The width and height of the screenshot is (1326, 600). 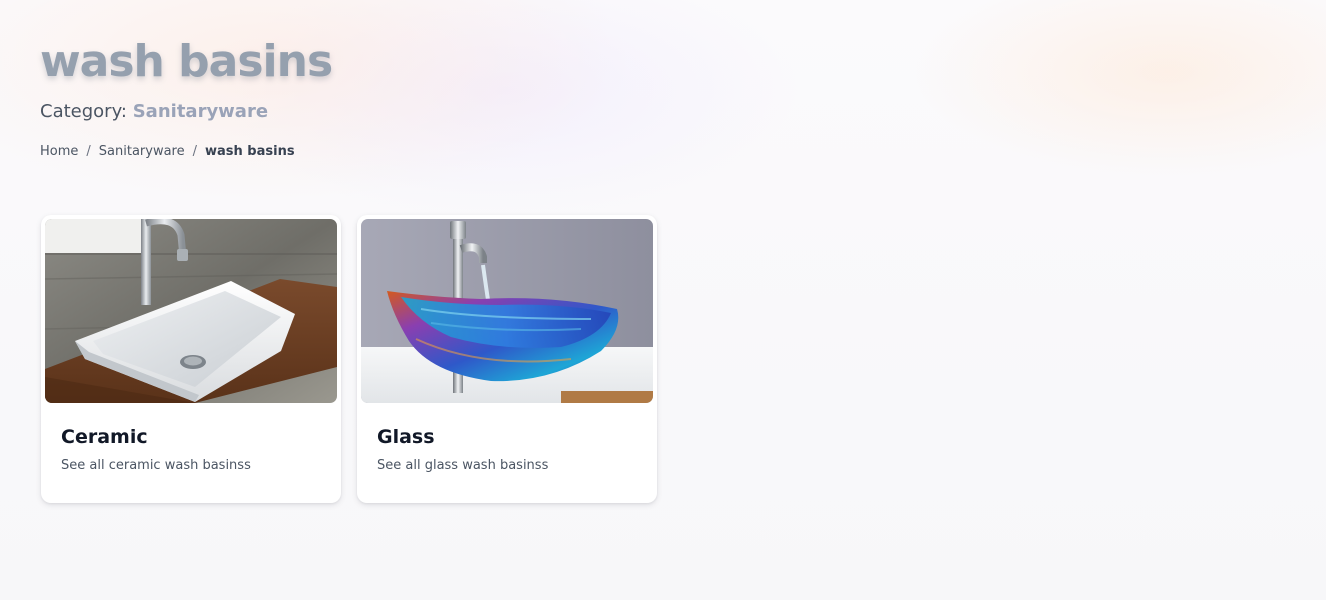 What do you see at coordinates (186, 151) in the screenshot?
I see `breadcrumb: Home / Sanitaryware / wash basins` at bounding box center [186, 151].